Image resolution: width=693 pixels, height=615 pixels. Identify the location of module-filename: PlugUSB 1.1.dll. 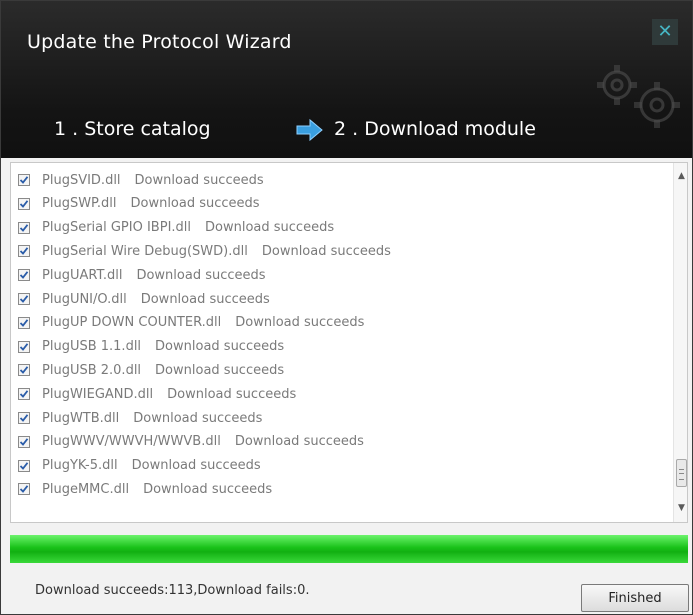
(92, 347).